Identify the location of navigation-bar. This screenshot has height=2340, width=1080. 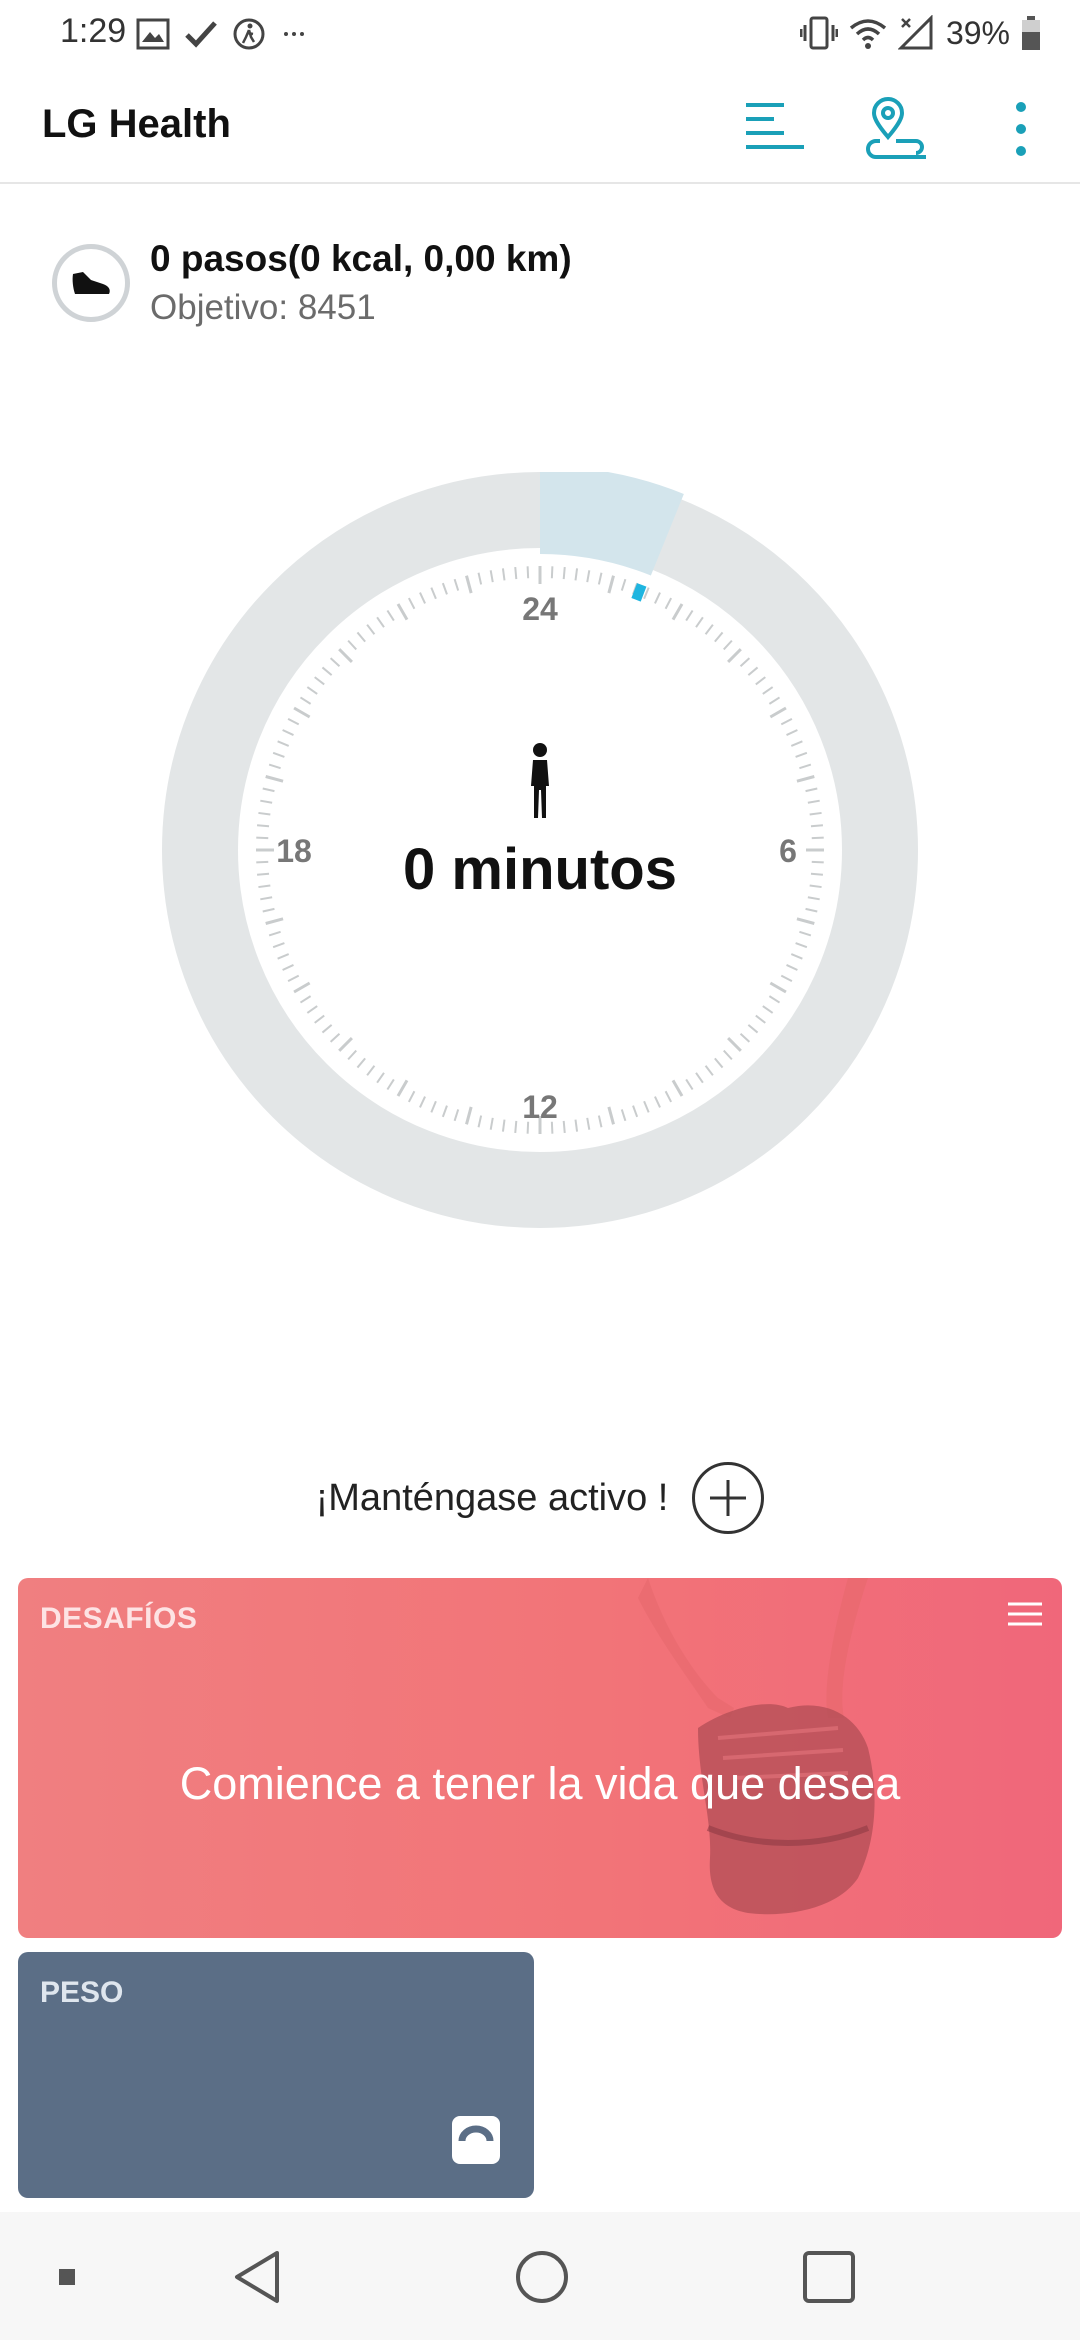
(540, 2276).